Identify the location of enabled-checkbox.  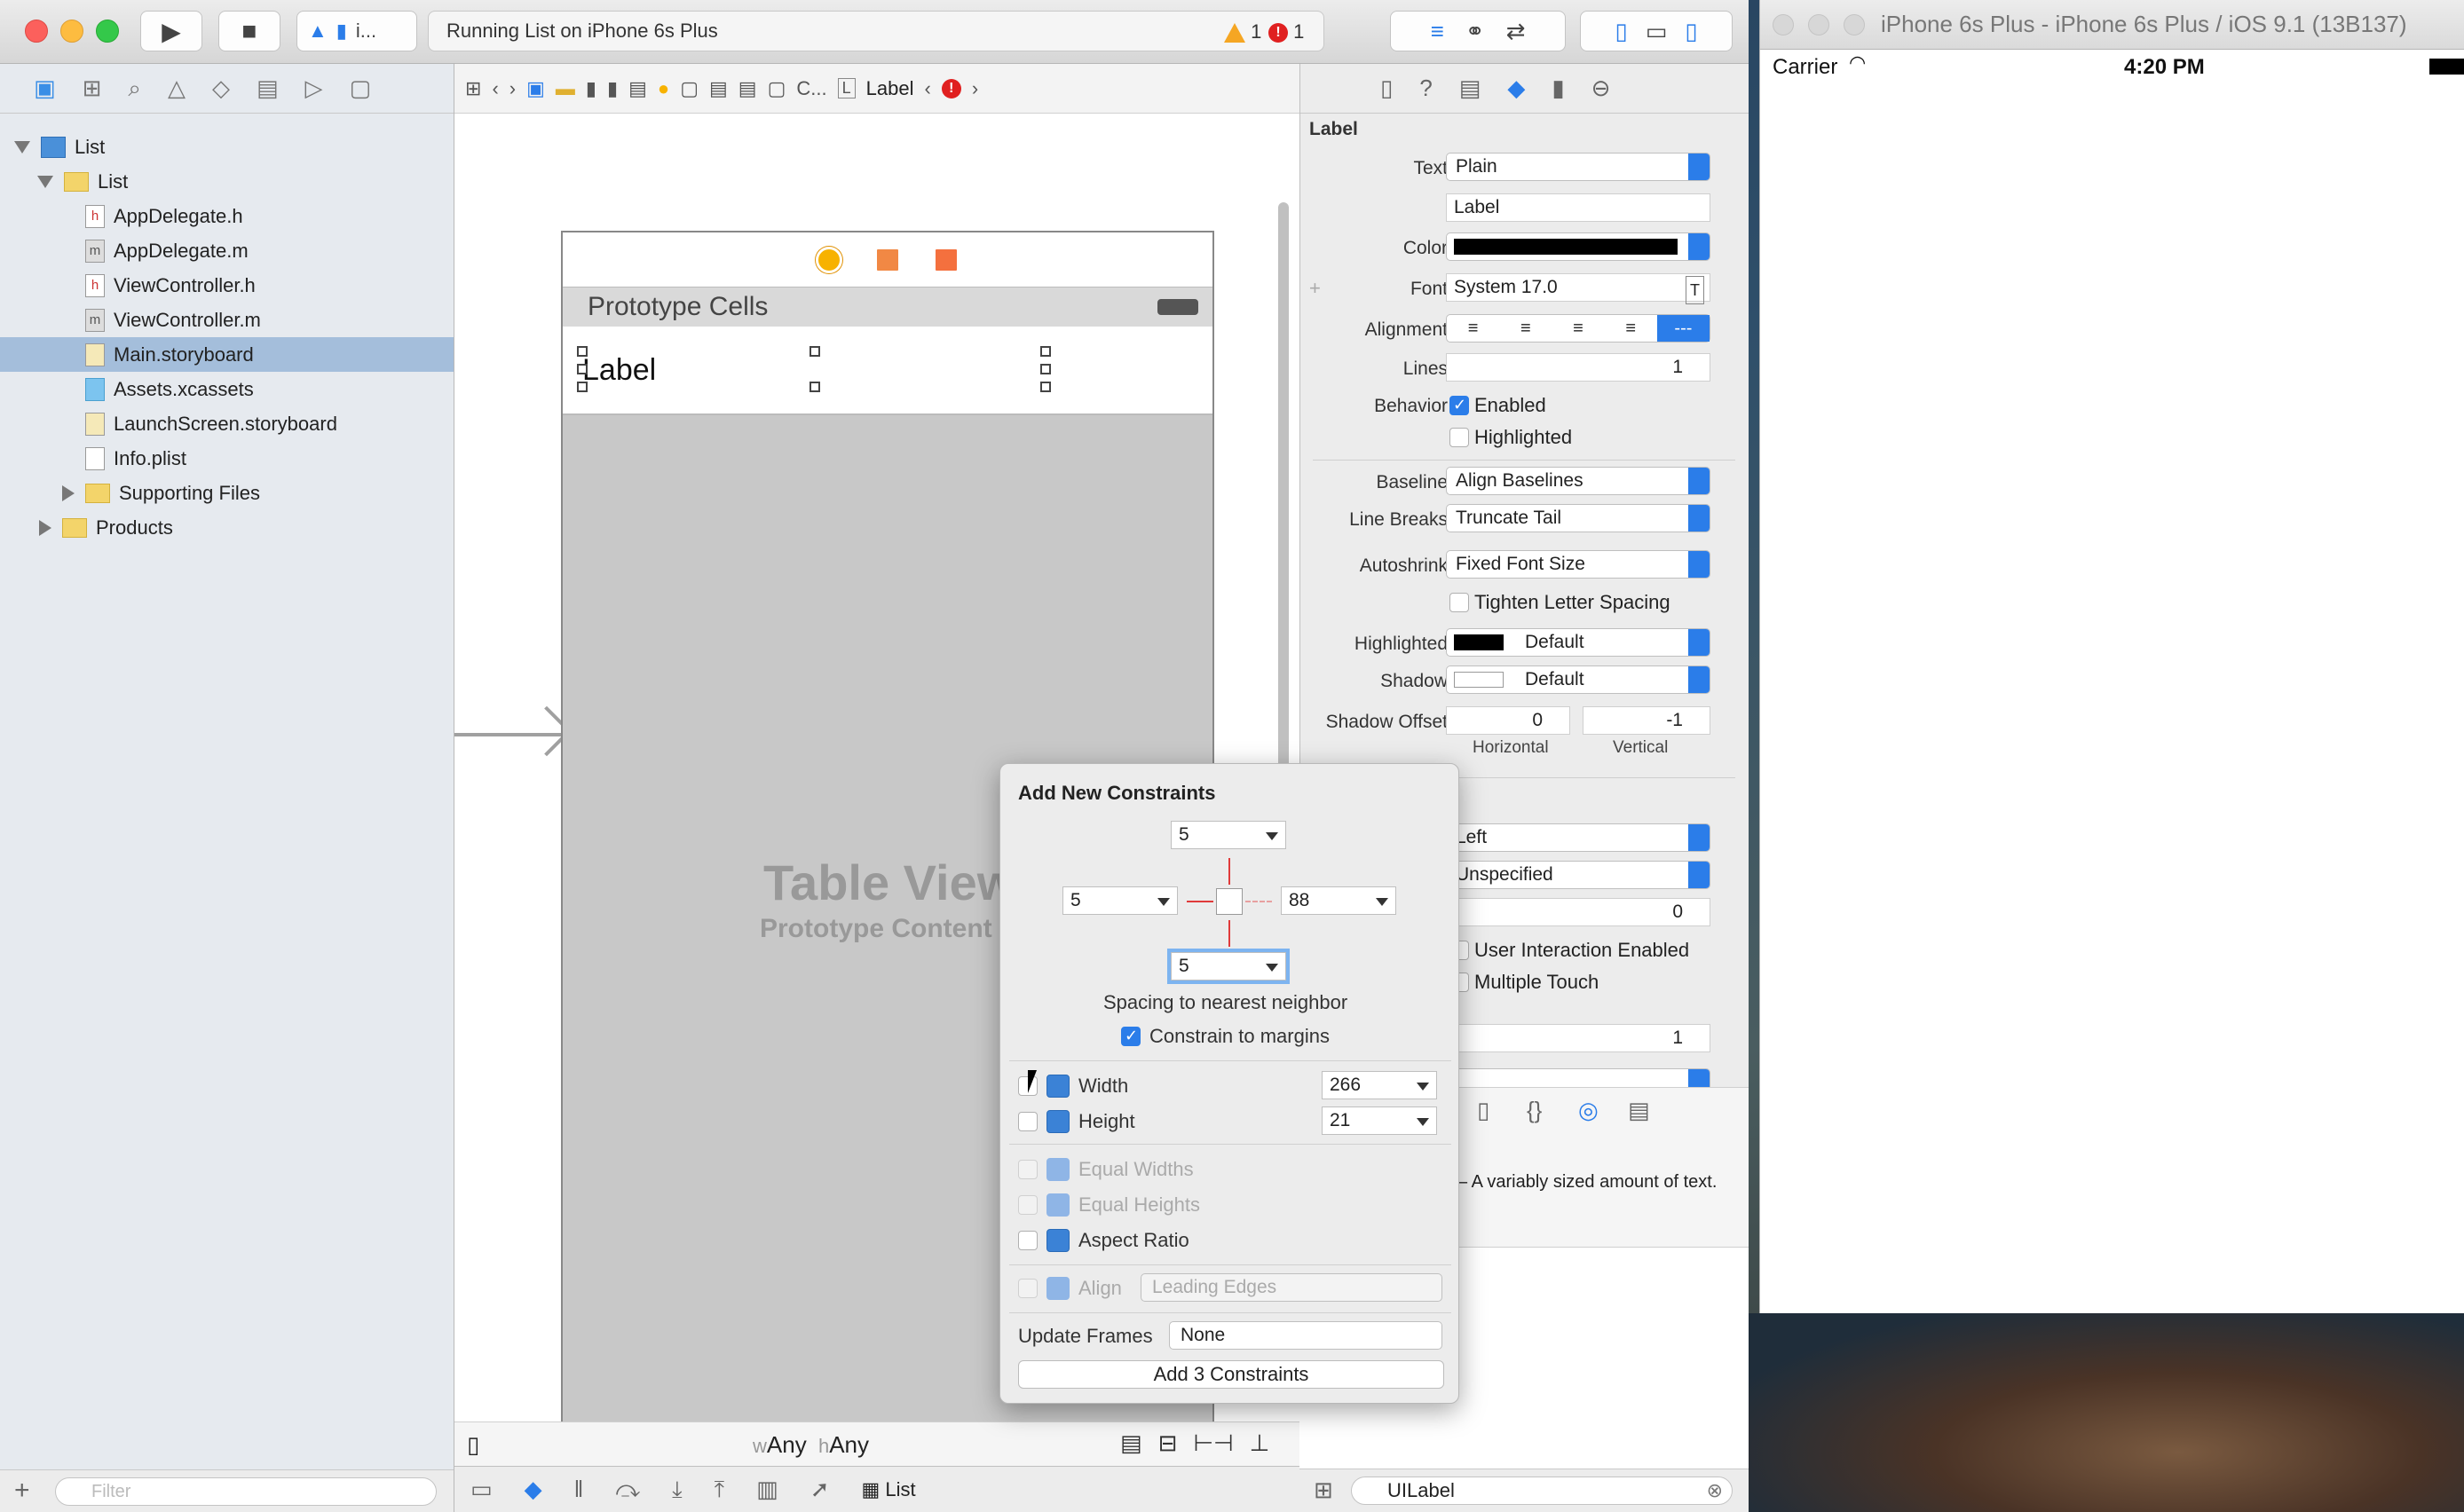
(1459, 405).